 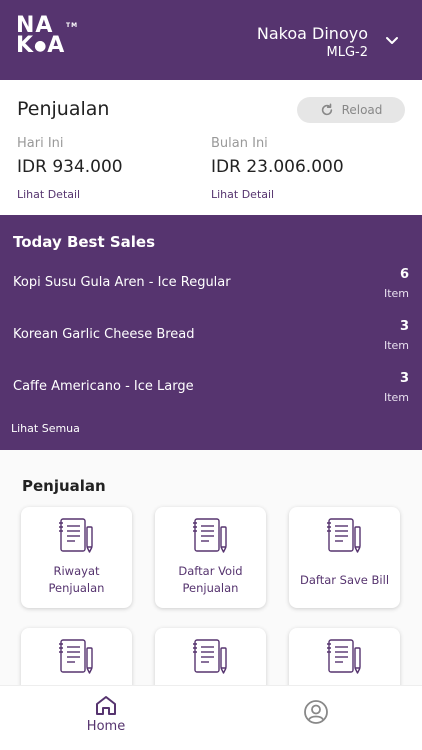 I want to click on best-item-name: Kopi Susu Gula Aren - Ice Regular, so click(x=122, y=282).